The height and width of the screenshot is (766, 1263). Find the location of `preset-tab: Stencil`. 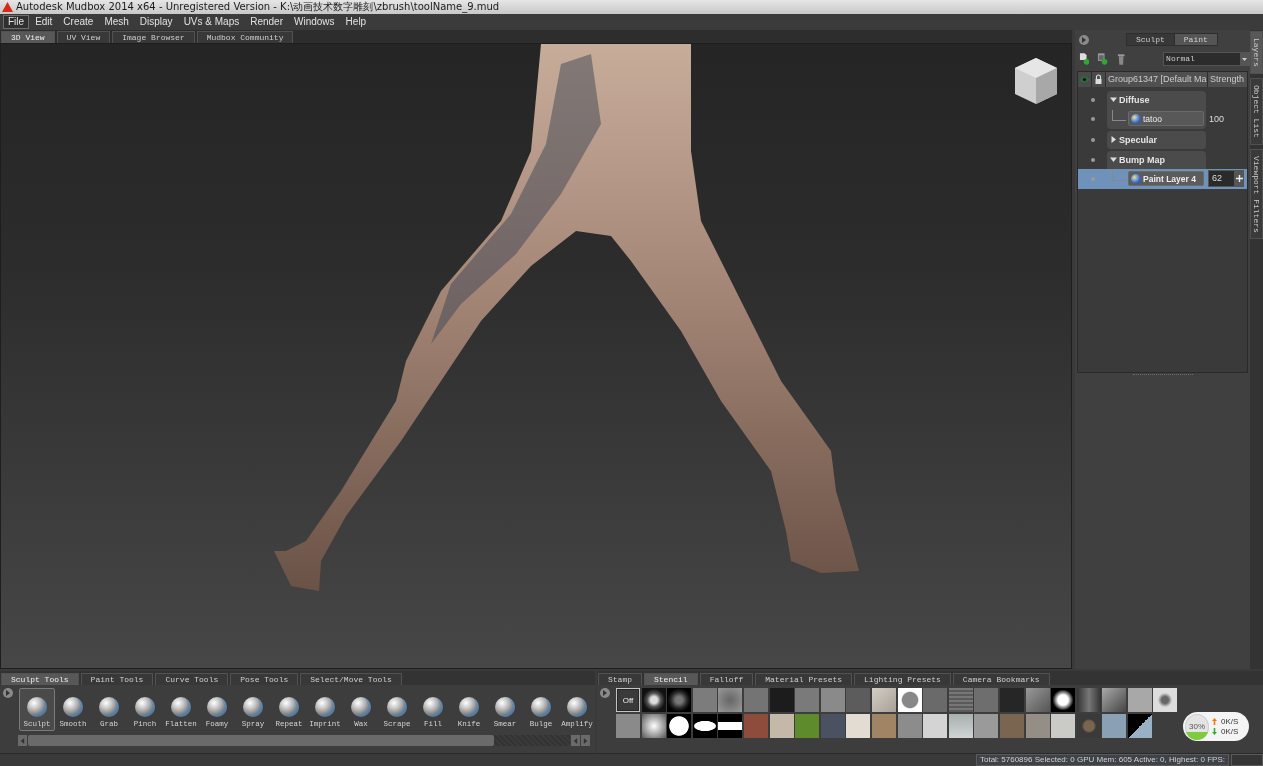

preset-tab: Stencil is located at coordinates (671, 679).